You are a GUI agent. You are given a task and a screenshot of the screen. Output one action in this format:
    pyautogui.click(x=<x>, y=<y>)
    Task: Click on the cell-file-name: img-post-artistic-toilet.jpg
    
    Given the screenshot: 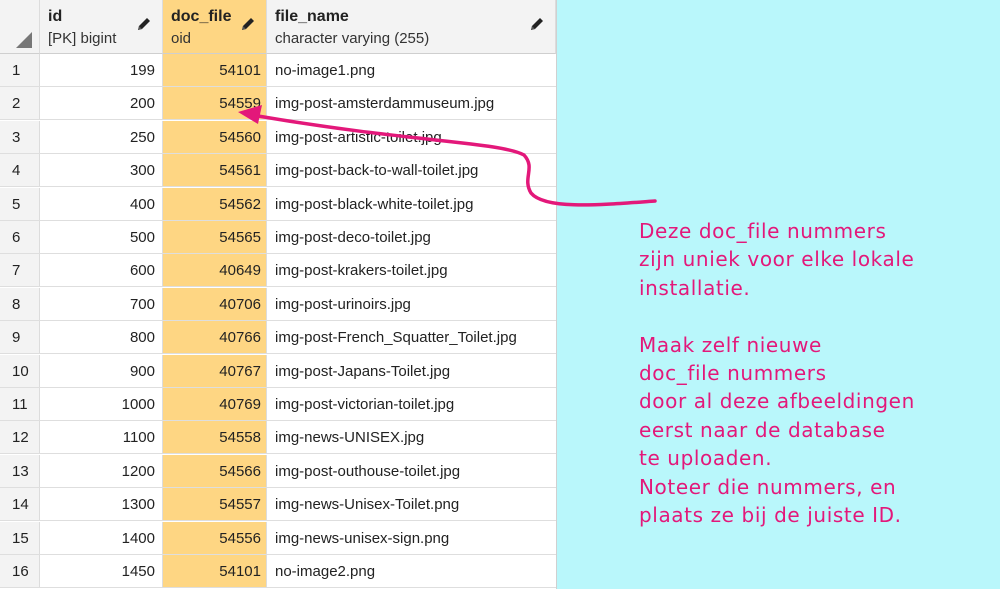 What is the action you would take?
    pyautogui.click(x=411, y=137)
    